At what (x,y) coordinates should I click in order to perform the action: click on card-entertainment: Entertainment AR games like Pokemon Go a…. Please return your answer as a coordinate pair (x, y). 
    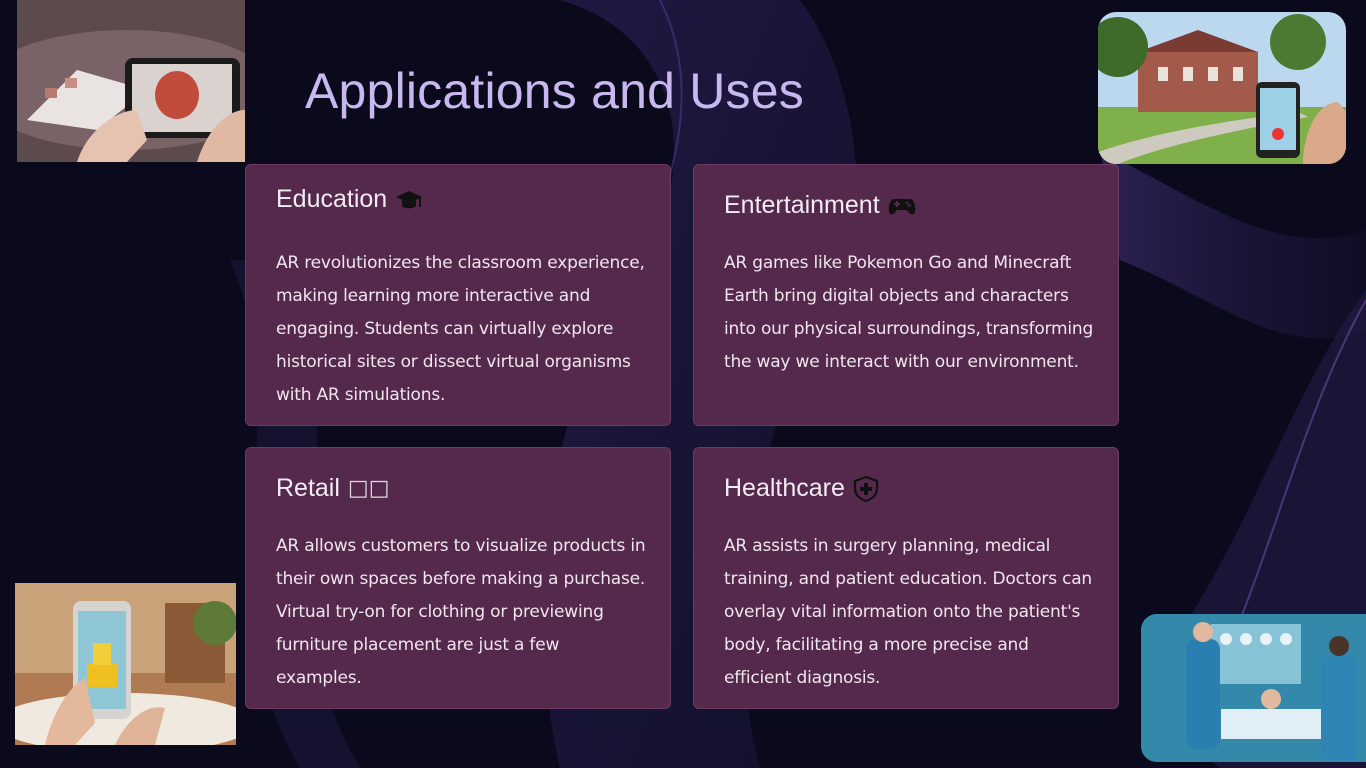
    Looking at the image, I should click on (906, 295).